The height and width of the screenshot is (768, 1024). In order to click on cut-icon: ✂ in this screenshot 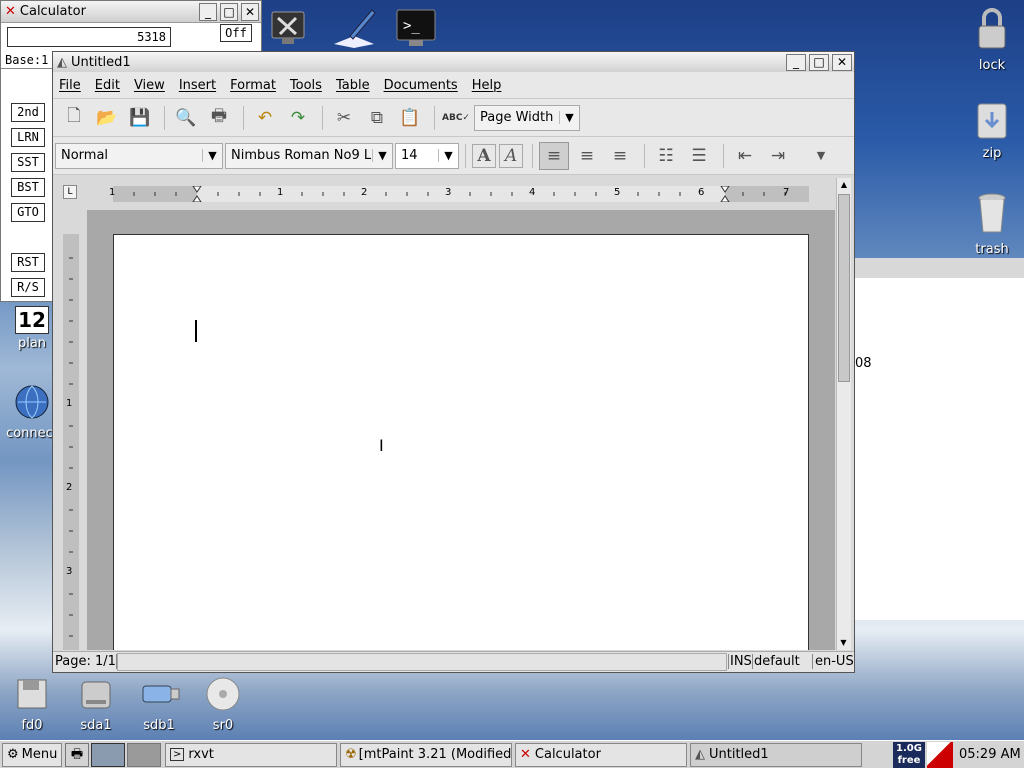, I will do `click(344, 118)`.